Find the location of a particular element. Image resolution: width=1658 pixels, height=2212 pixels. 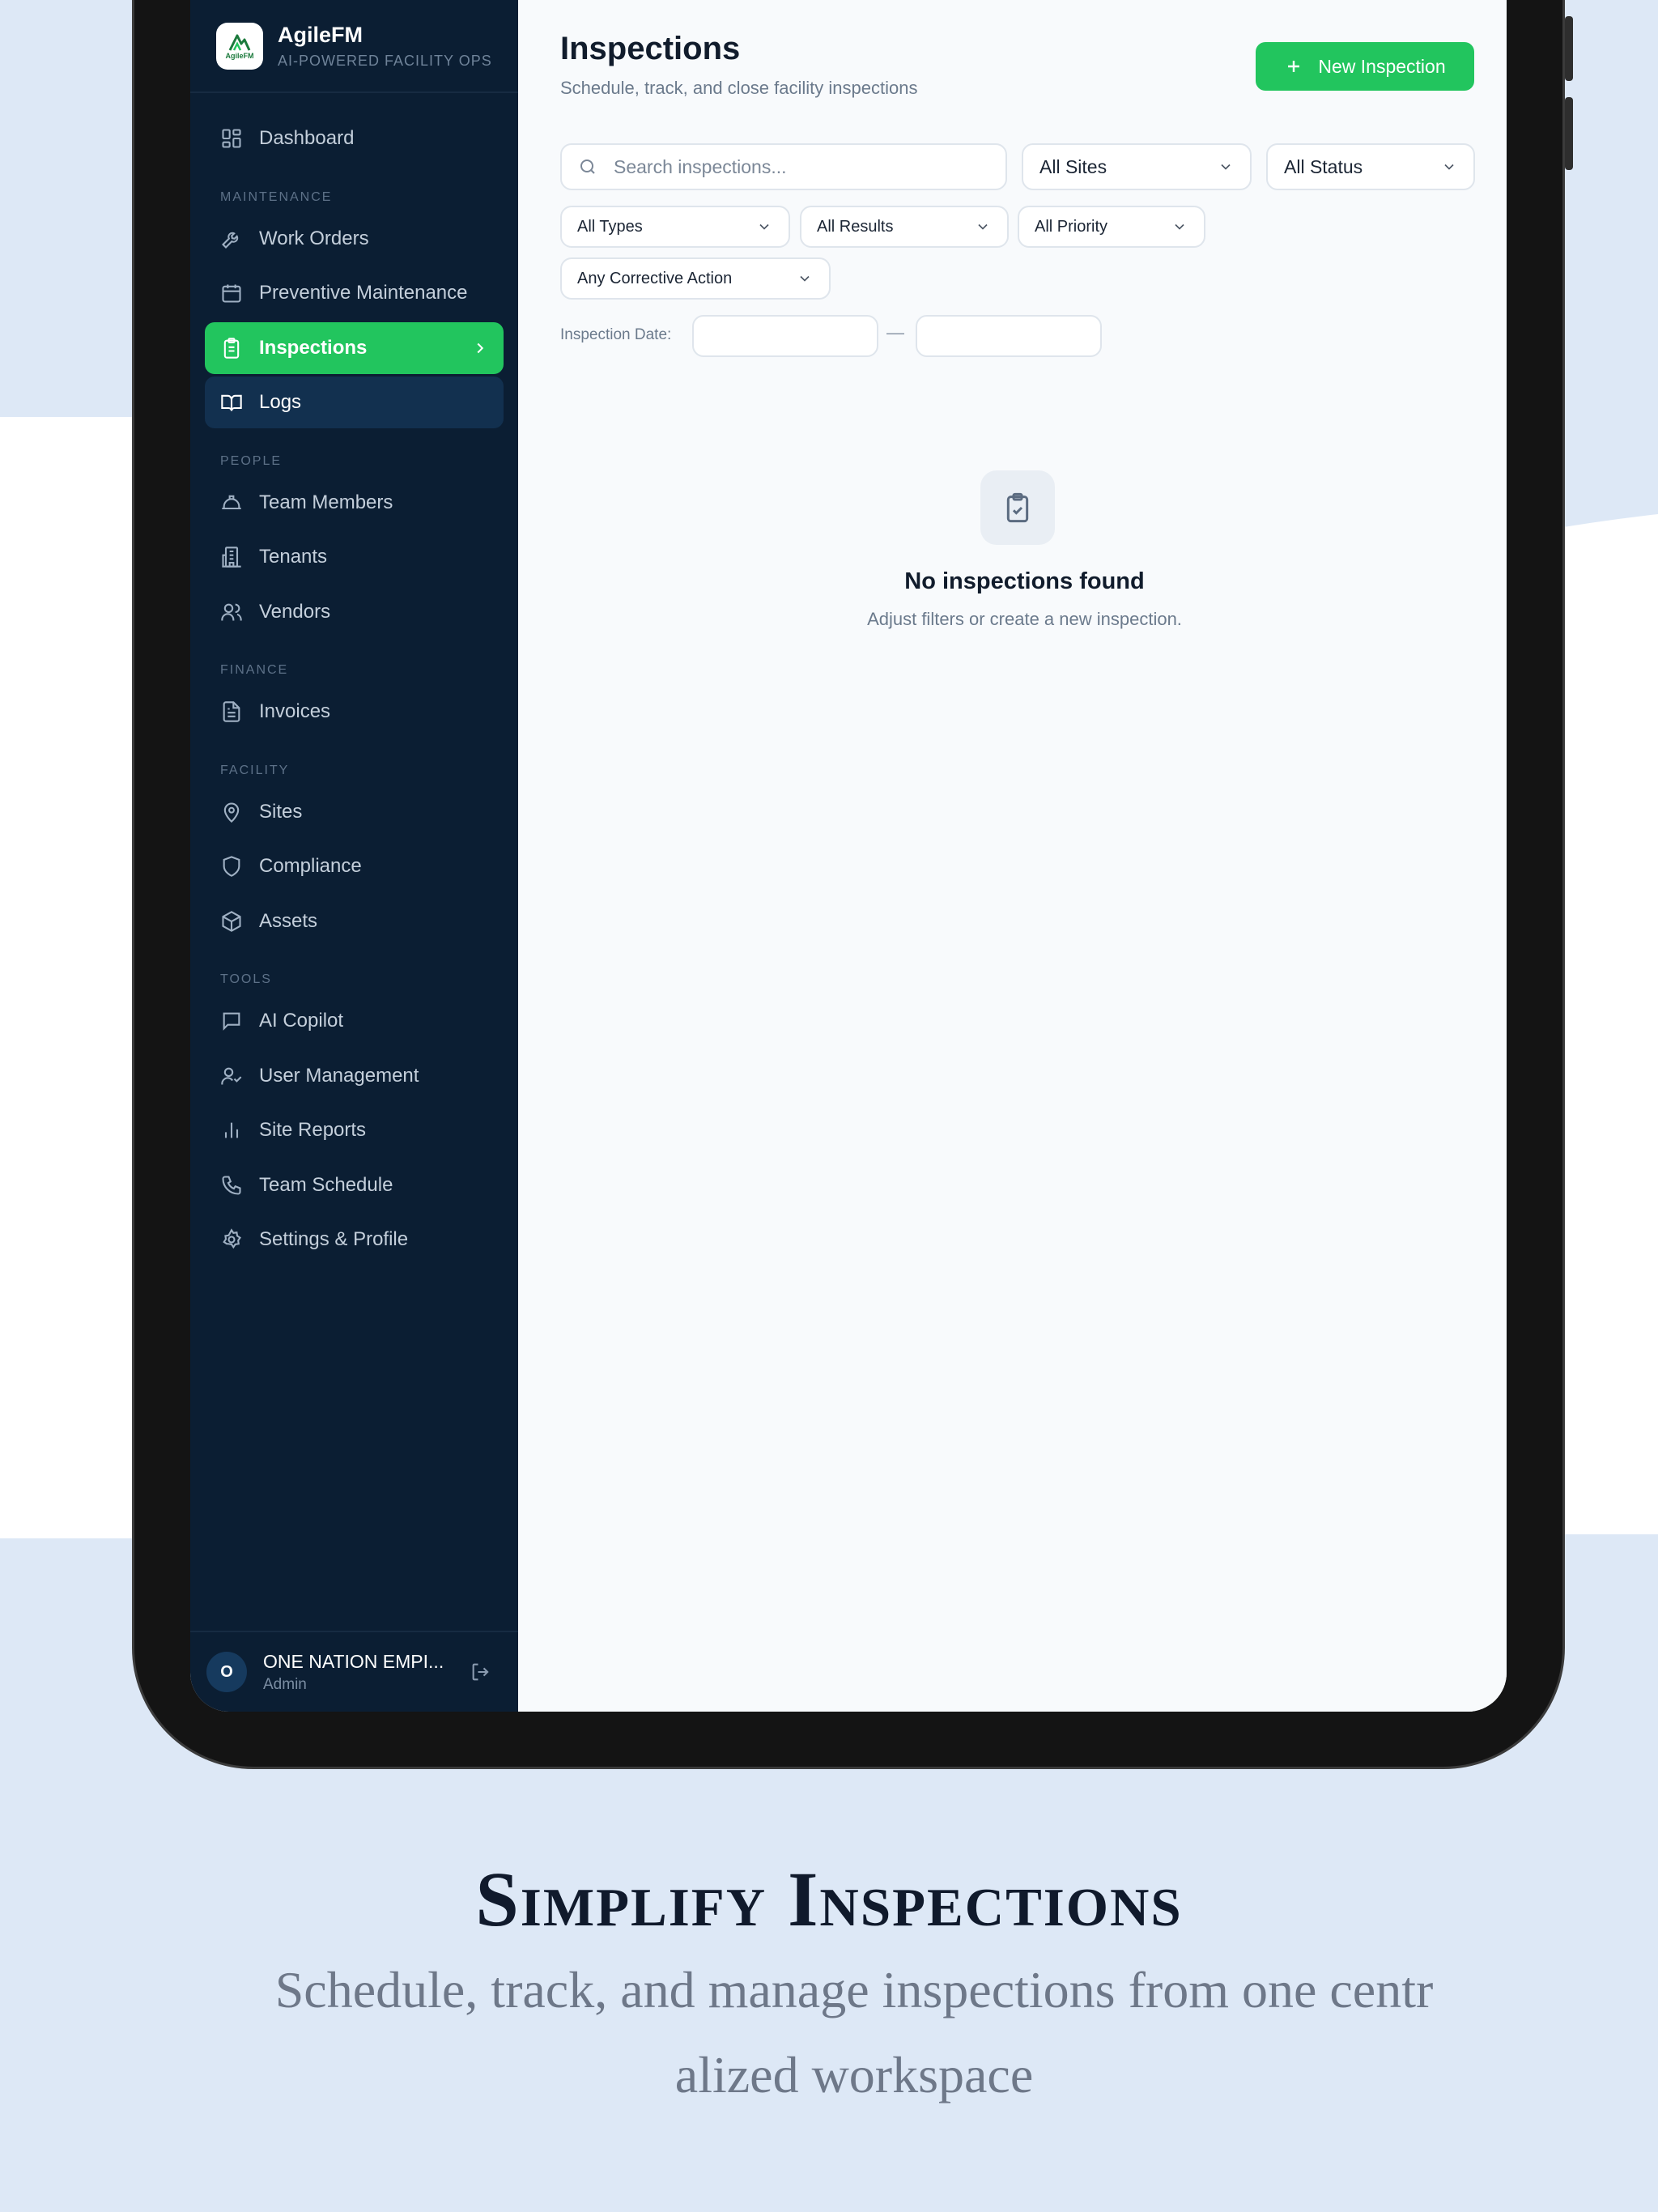

date-from-input is located at coordinates (785, 336).